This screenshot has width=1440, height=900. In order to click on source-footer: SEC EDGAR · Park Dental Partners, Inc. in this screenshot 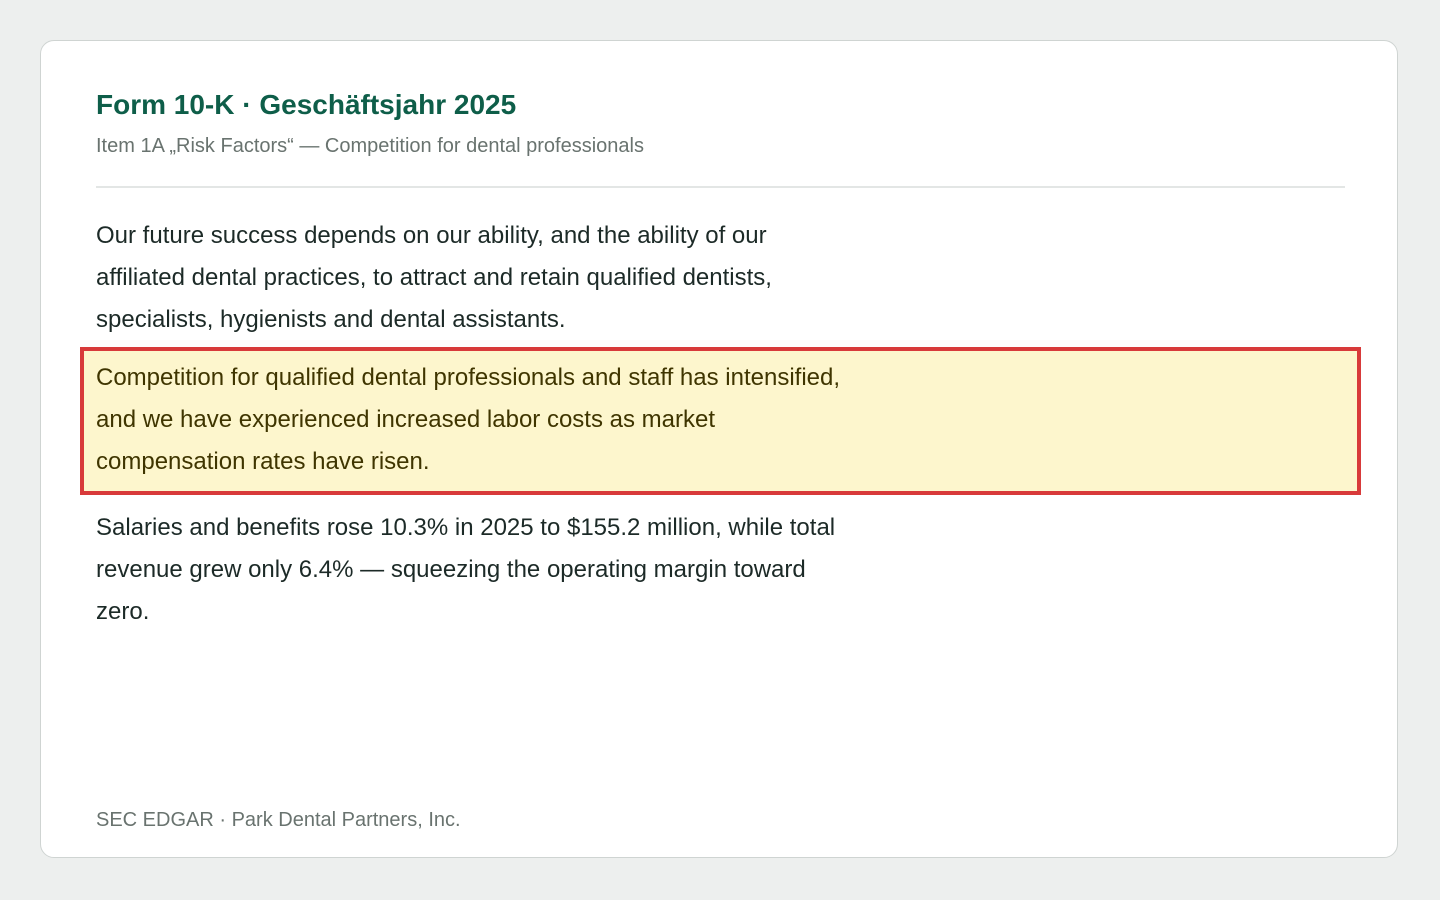, I will do `click(278, 820)`.